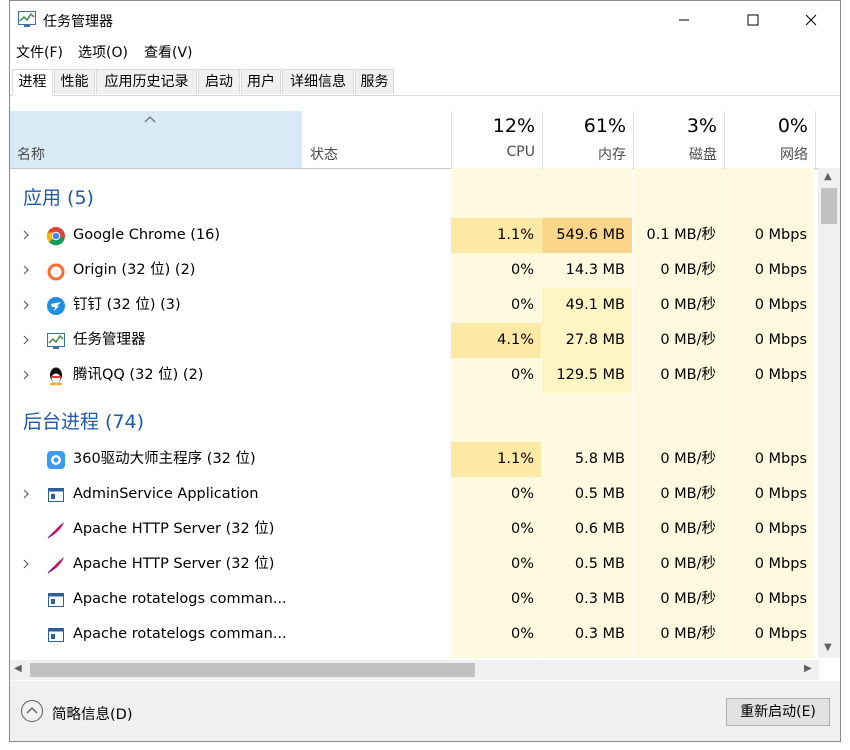 Image resolution: width=850 pixels, height=750 pixels. I want to click on process-name: 钉钉 (32 位) (3), so click(127, 305).